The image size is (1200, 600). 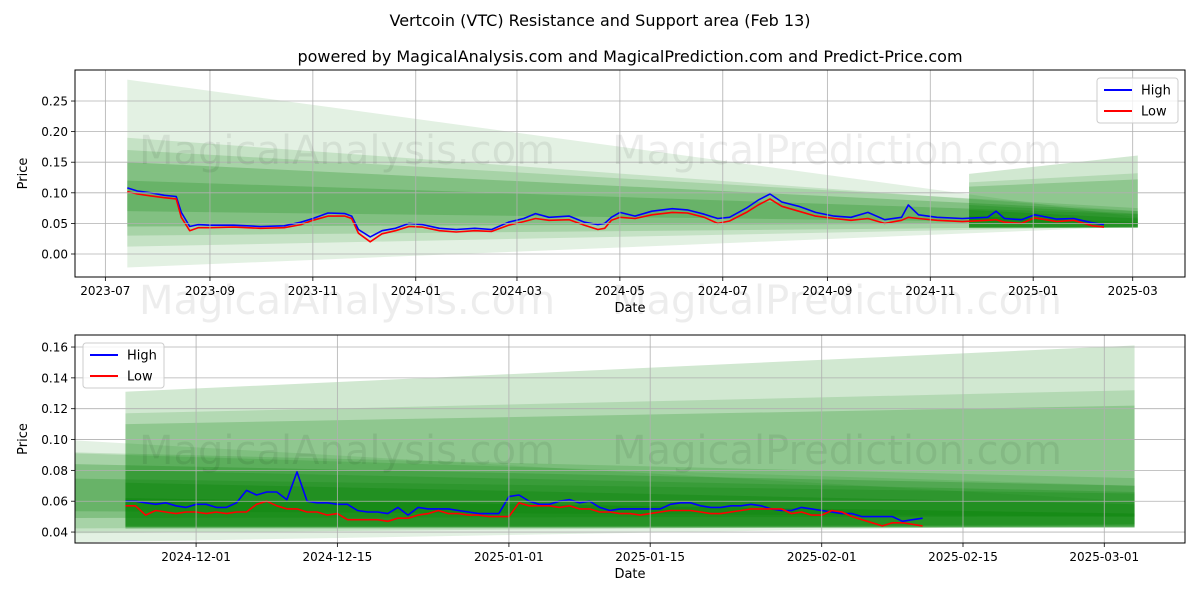 What do you see at coordinates (54, 471) in the screenshot?
I see `y-tick-label: 0.08` at bounding box center [54, 471].